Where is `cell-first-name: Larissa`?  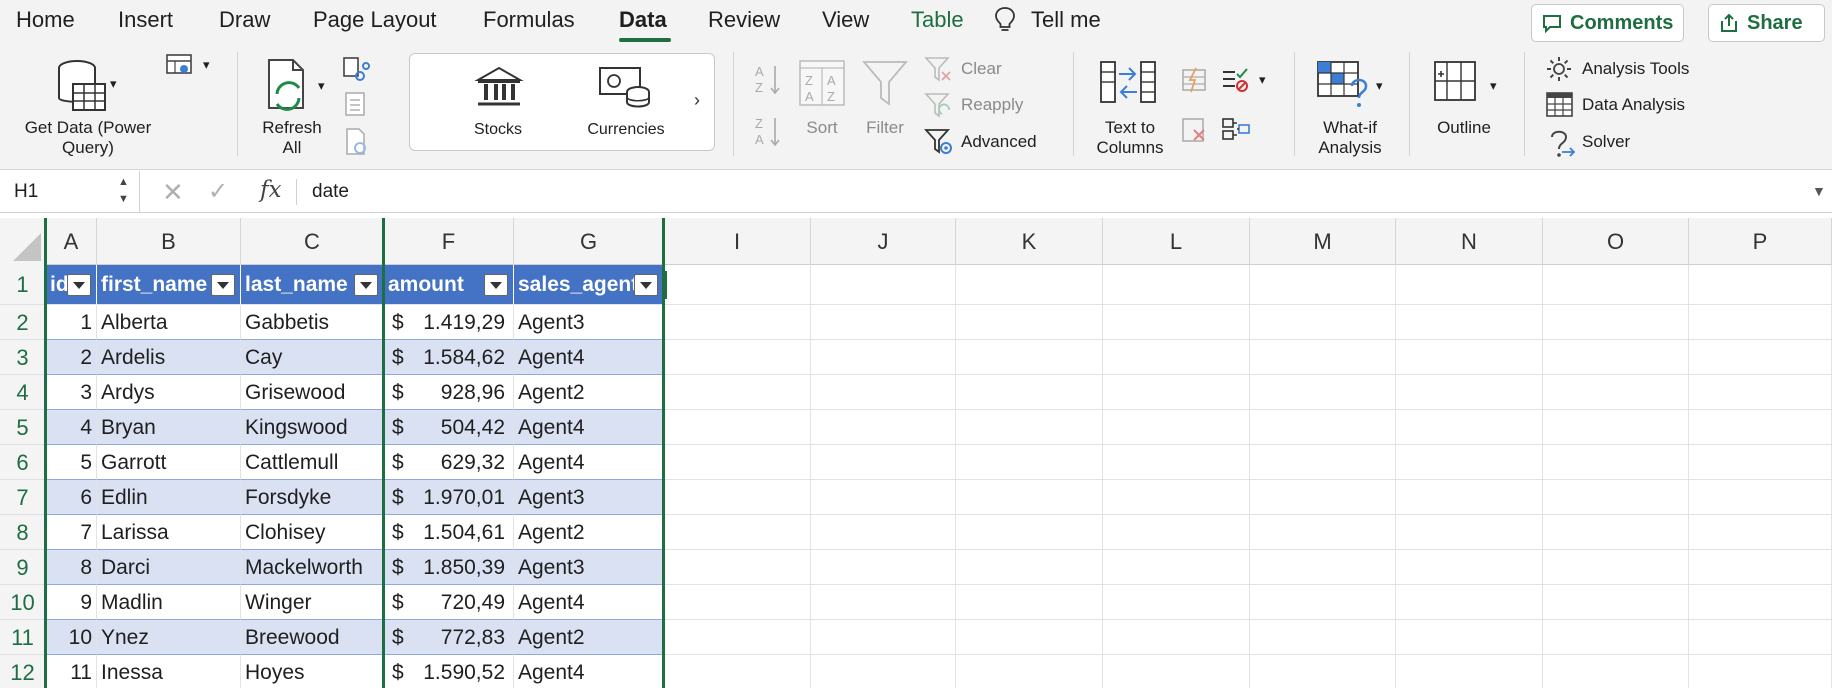
cell-first-name: Larissa is located at coordinates (169, 532).